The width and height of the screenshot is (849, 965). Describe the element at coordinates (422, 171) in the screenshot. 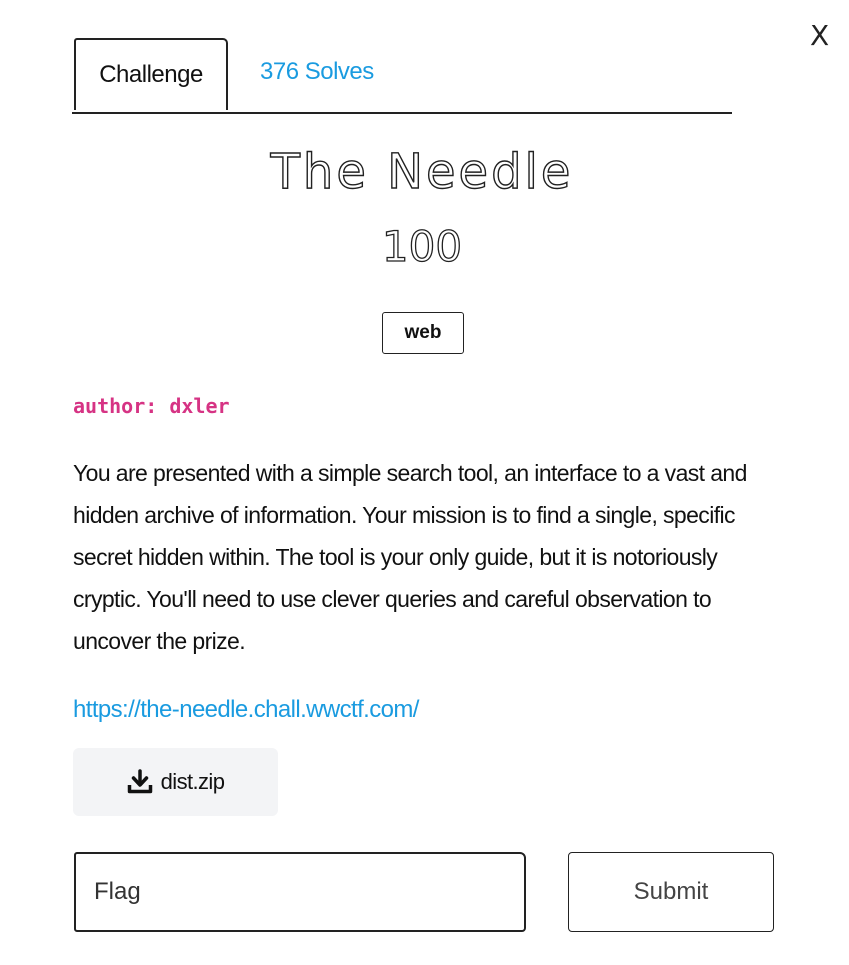

I see `challenge-title: The Needle` at that location.